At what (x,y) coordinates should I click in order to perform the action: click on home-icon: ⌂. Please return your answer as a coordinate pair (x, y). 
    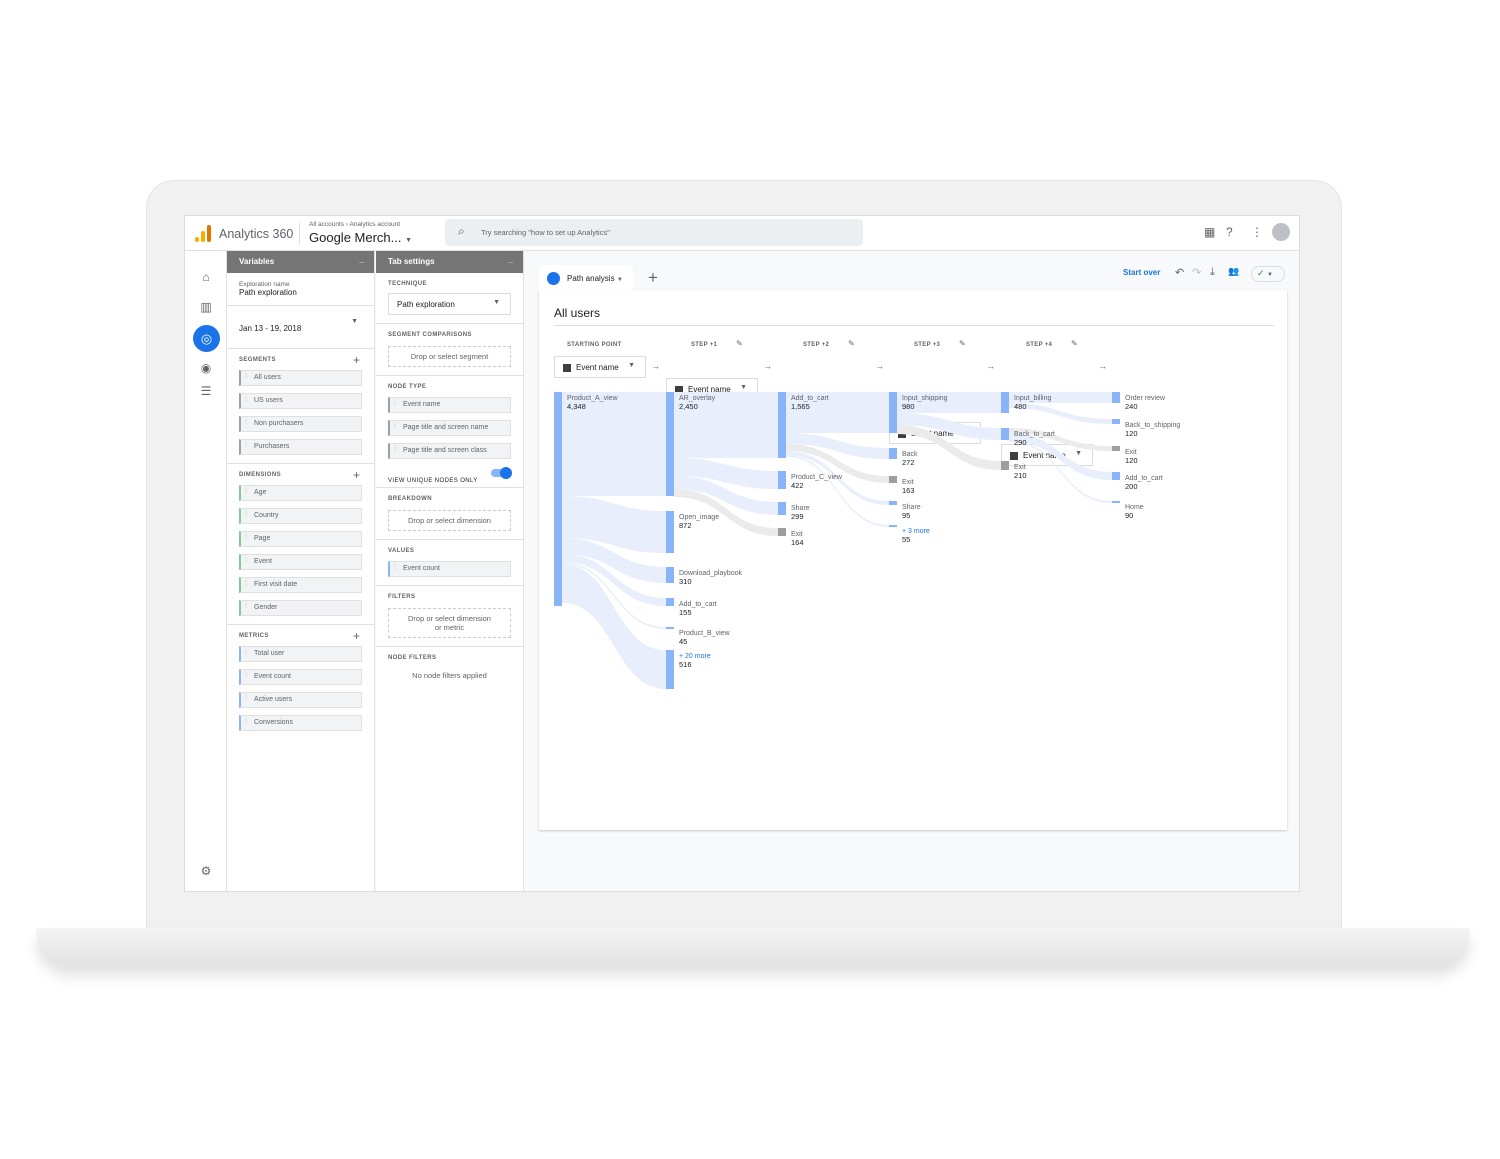
    Looking at the image, I should click on (206, 277).